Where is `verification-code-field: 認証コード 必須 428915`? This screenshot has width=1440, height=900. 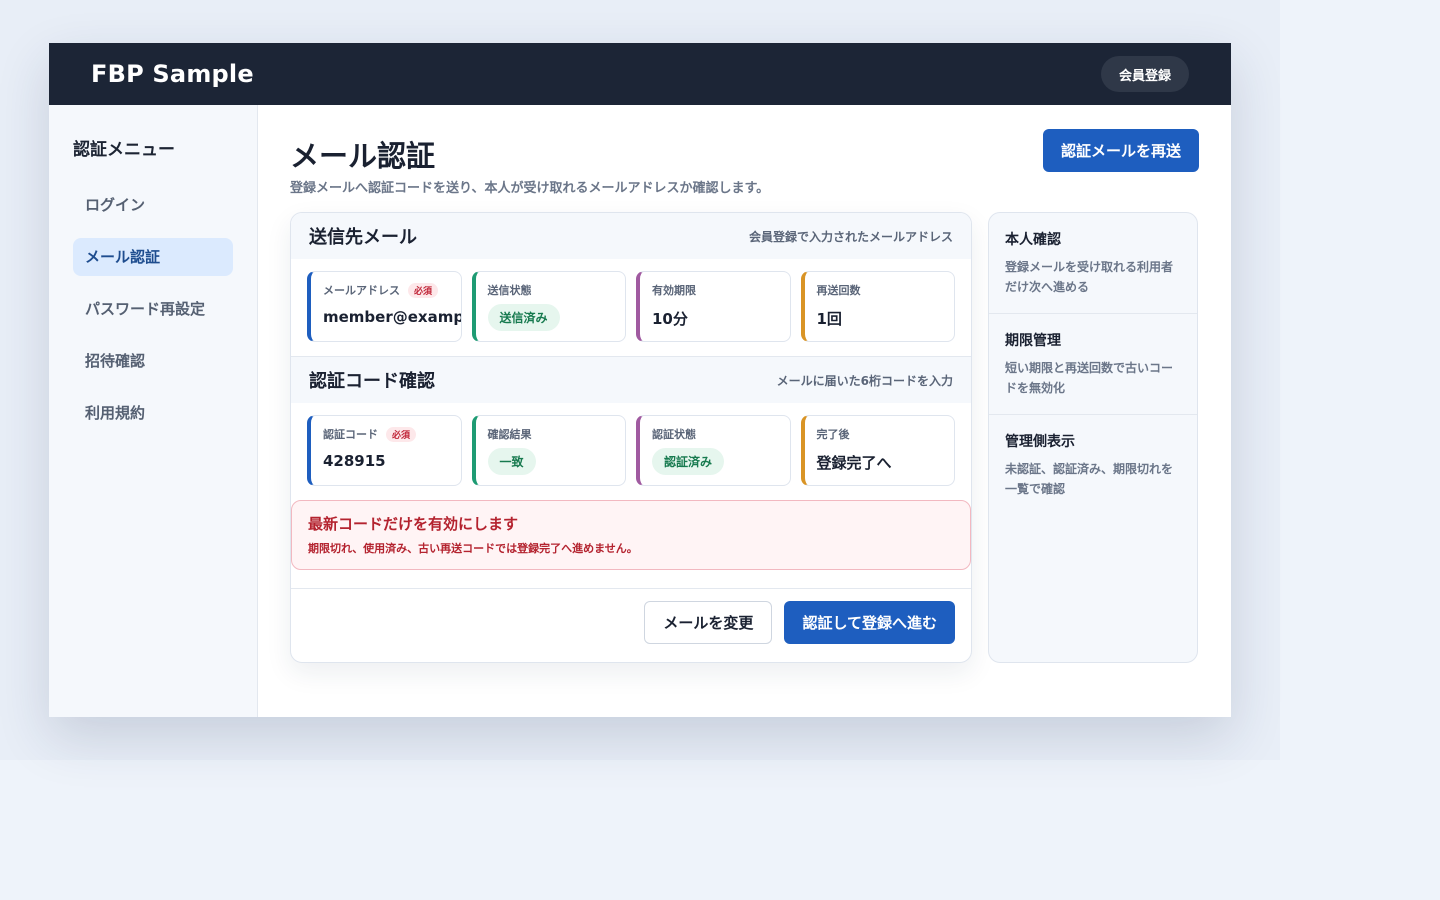 verification-code-field: 認証コード 必須 428915 is located at coordinates (384, 450).